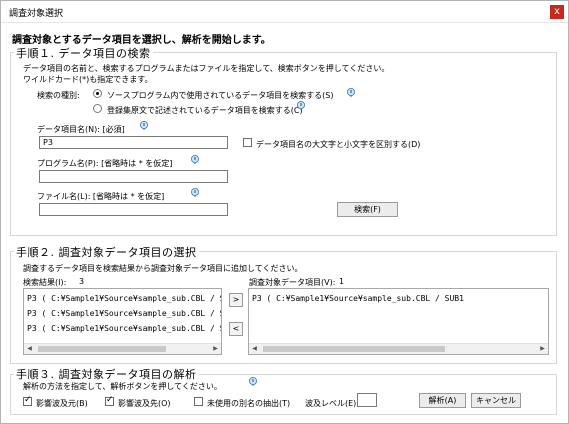 This screenshot has height=424, width=569. Describe the element at coordinates (332, 403) in the screenshot. I see `wave-level-label: 波及レベル(E):` at that location.